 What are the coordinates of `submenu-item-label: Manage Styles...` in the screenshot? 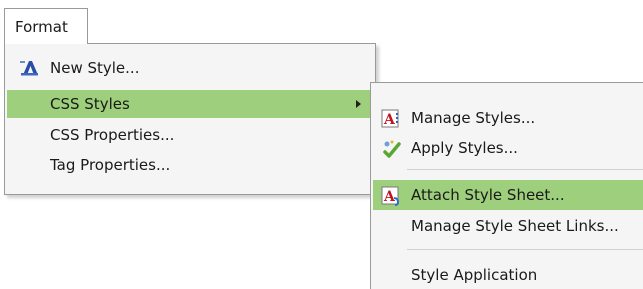 It's located at (473, 118).